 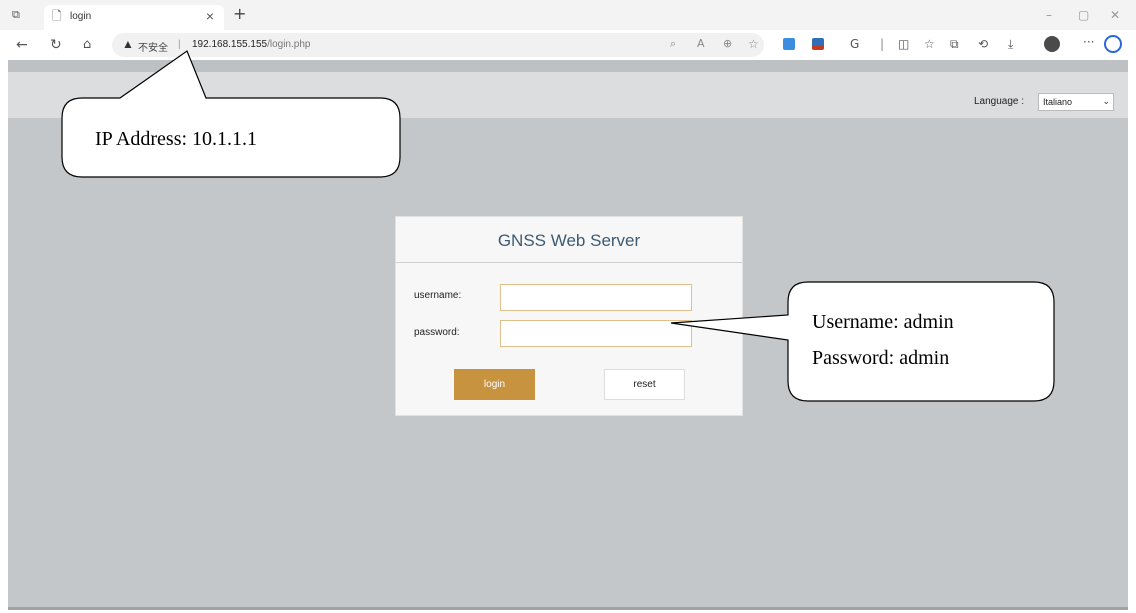 I want to click on password-note: Password: admin, so click(x=881, y=358).